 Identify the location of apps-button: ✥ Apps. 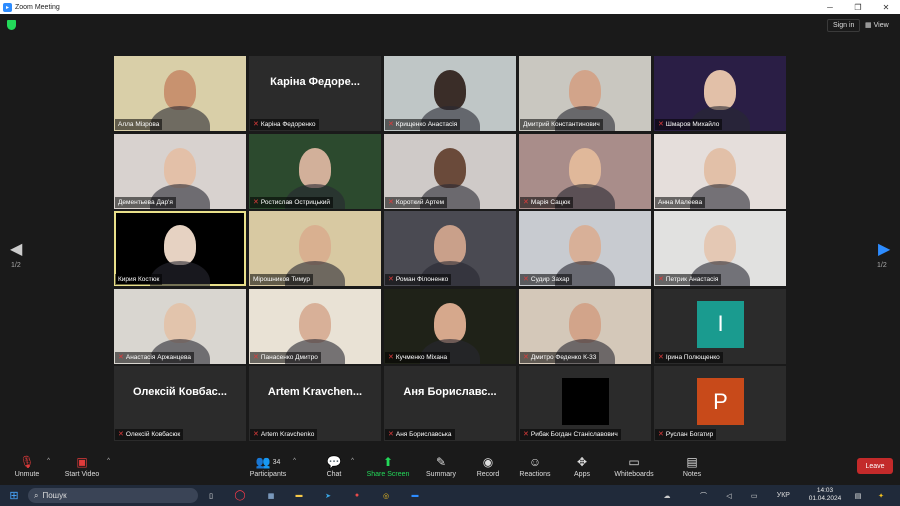
(582, 468).